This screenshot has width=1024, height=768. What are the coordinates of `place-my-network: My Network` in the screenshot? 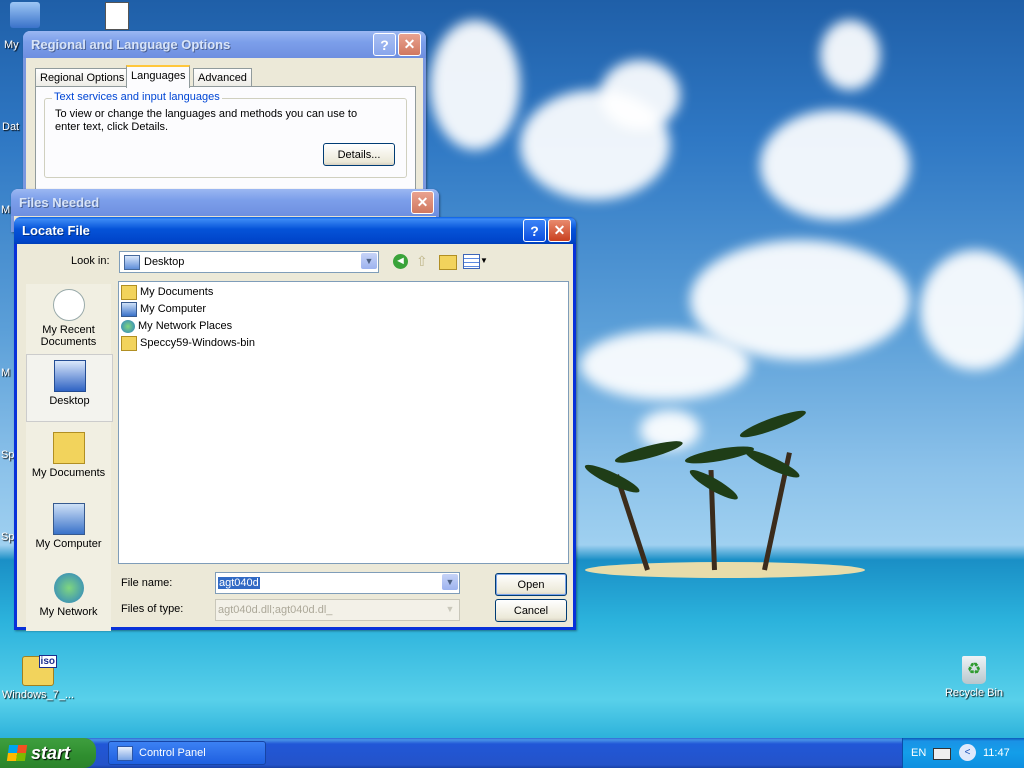 It's located at (68, 599).